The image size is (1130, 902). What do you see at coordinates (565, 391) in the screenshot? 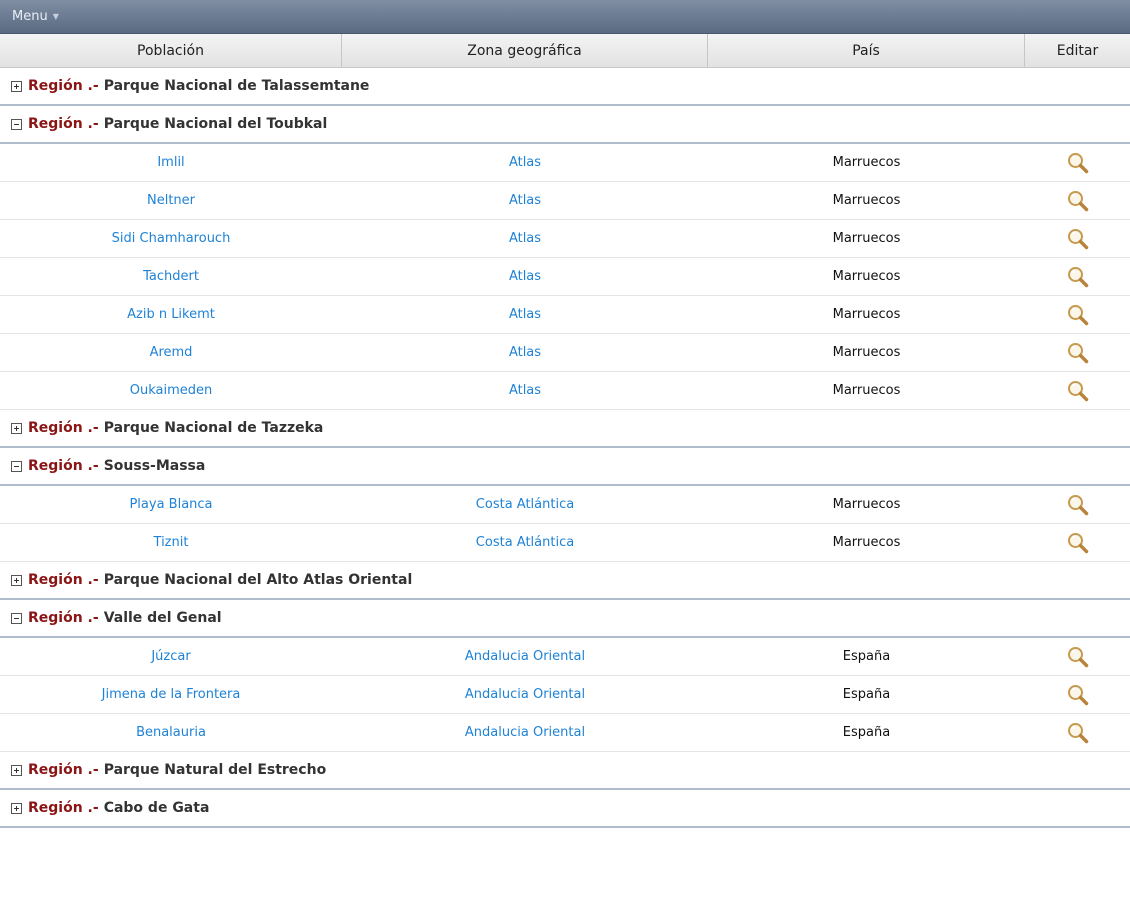
I see `table-row: Oukaimeden Atlas Marruecos` at bounding box center [565, 391].